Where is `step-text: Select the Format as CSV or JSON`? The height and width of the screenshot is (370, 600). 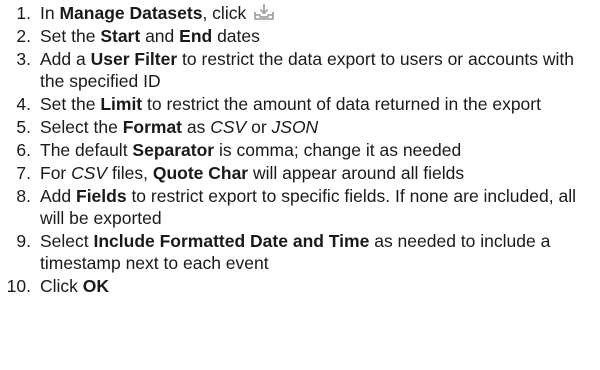 step-text: Select the Format as CSV or JSON is located at coordinates (179, 127).